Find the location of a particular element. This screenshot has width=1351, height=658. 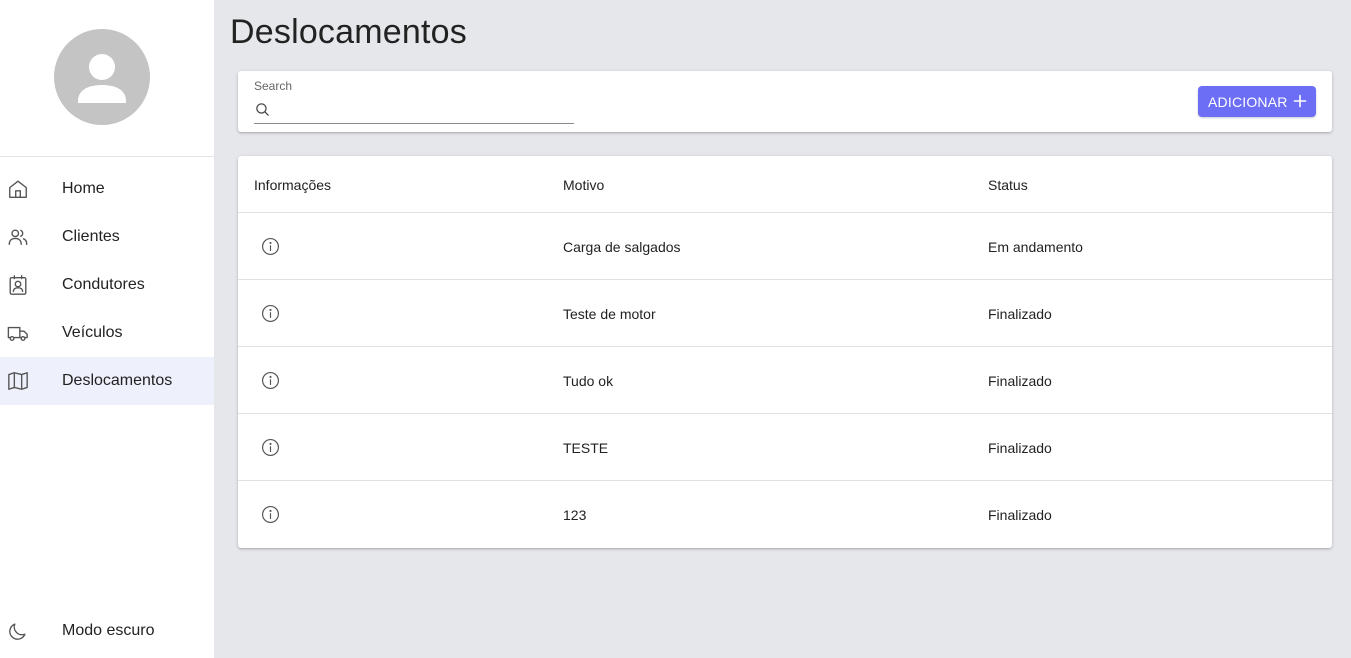

cell-status: Em andamento is located at coordinates (1035, 247).